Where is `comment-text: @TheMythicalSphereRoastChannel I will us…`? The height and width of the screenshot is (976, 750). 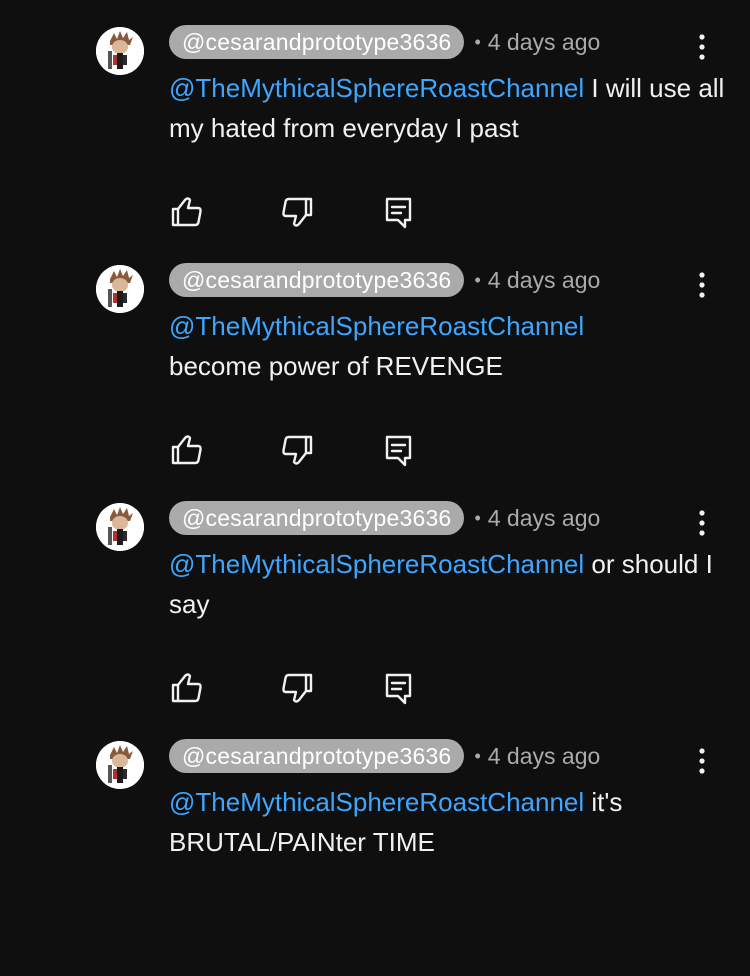 comment-text: @TheMythicalSphereRoastChannel I will us… is located at coordinates (449, 108).